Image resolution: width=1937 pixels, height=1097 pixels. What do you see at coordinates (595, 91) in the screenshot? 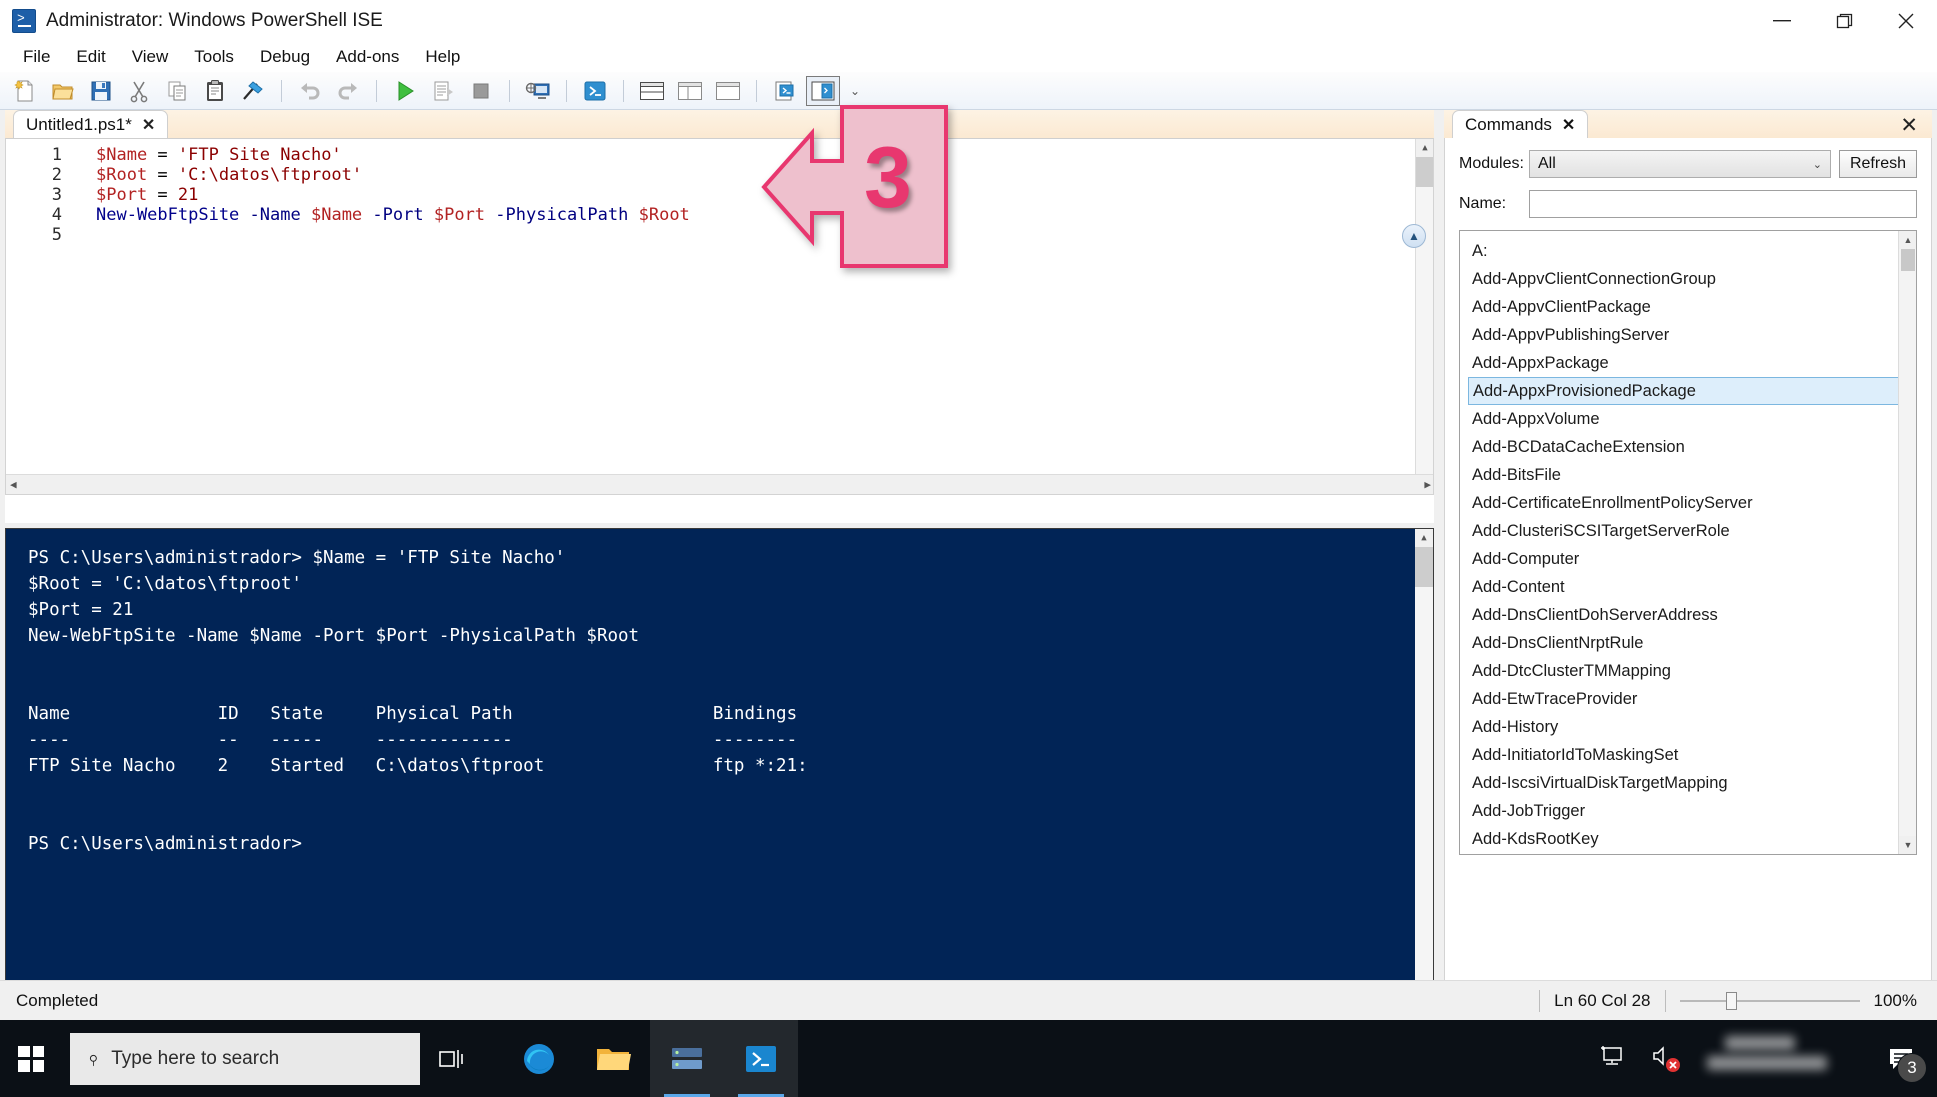
I see `start-powershell-icon` at bounding box center [595, 91].